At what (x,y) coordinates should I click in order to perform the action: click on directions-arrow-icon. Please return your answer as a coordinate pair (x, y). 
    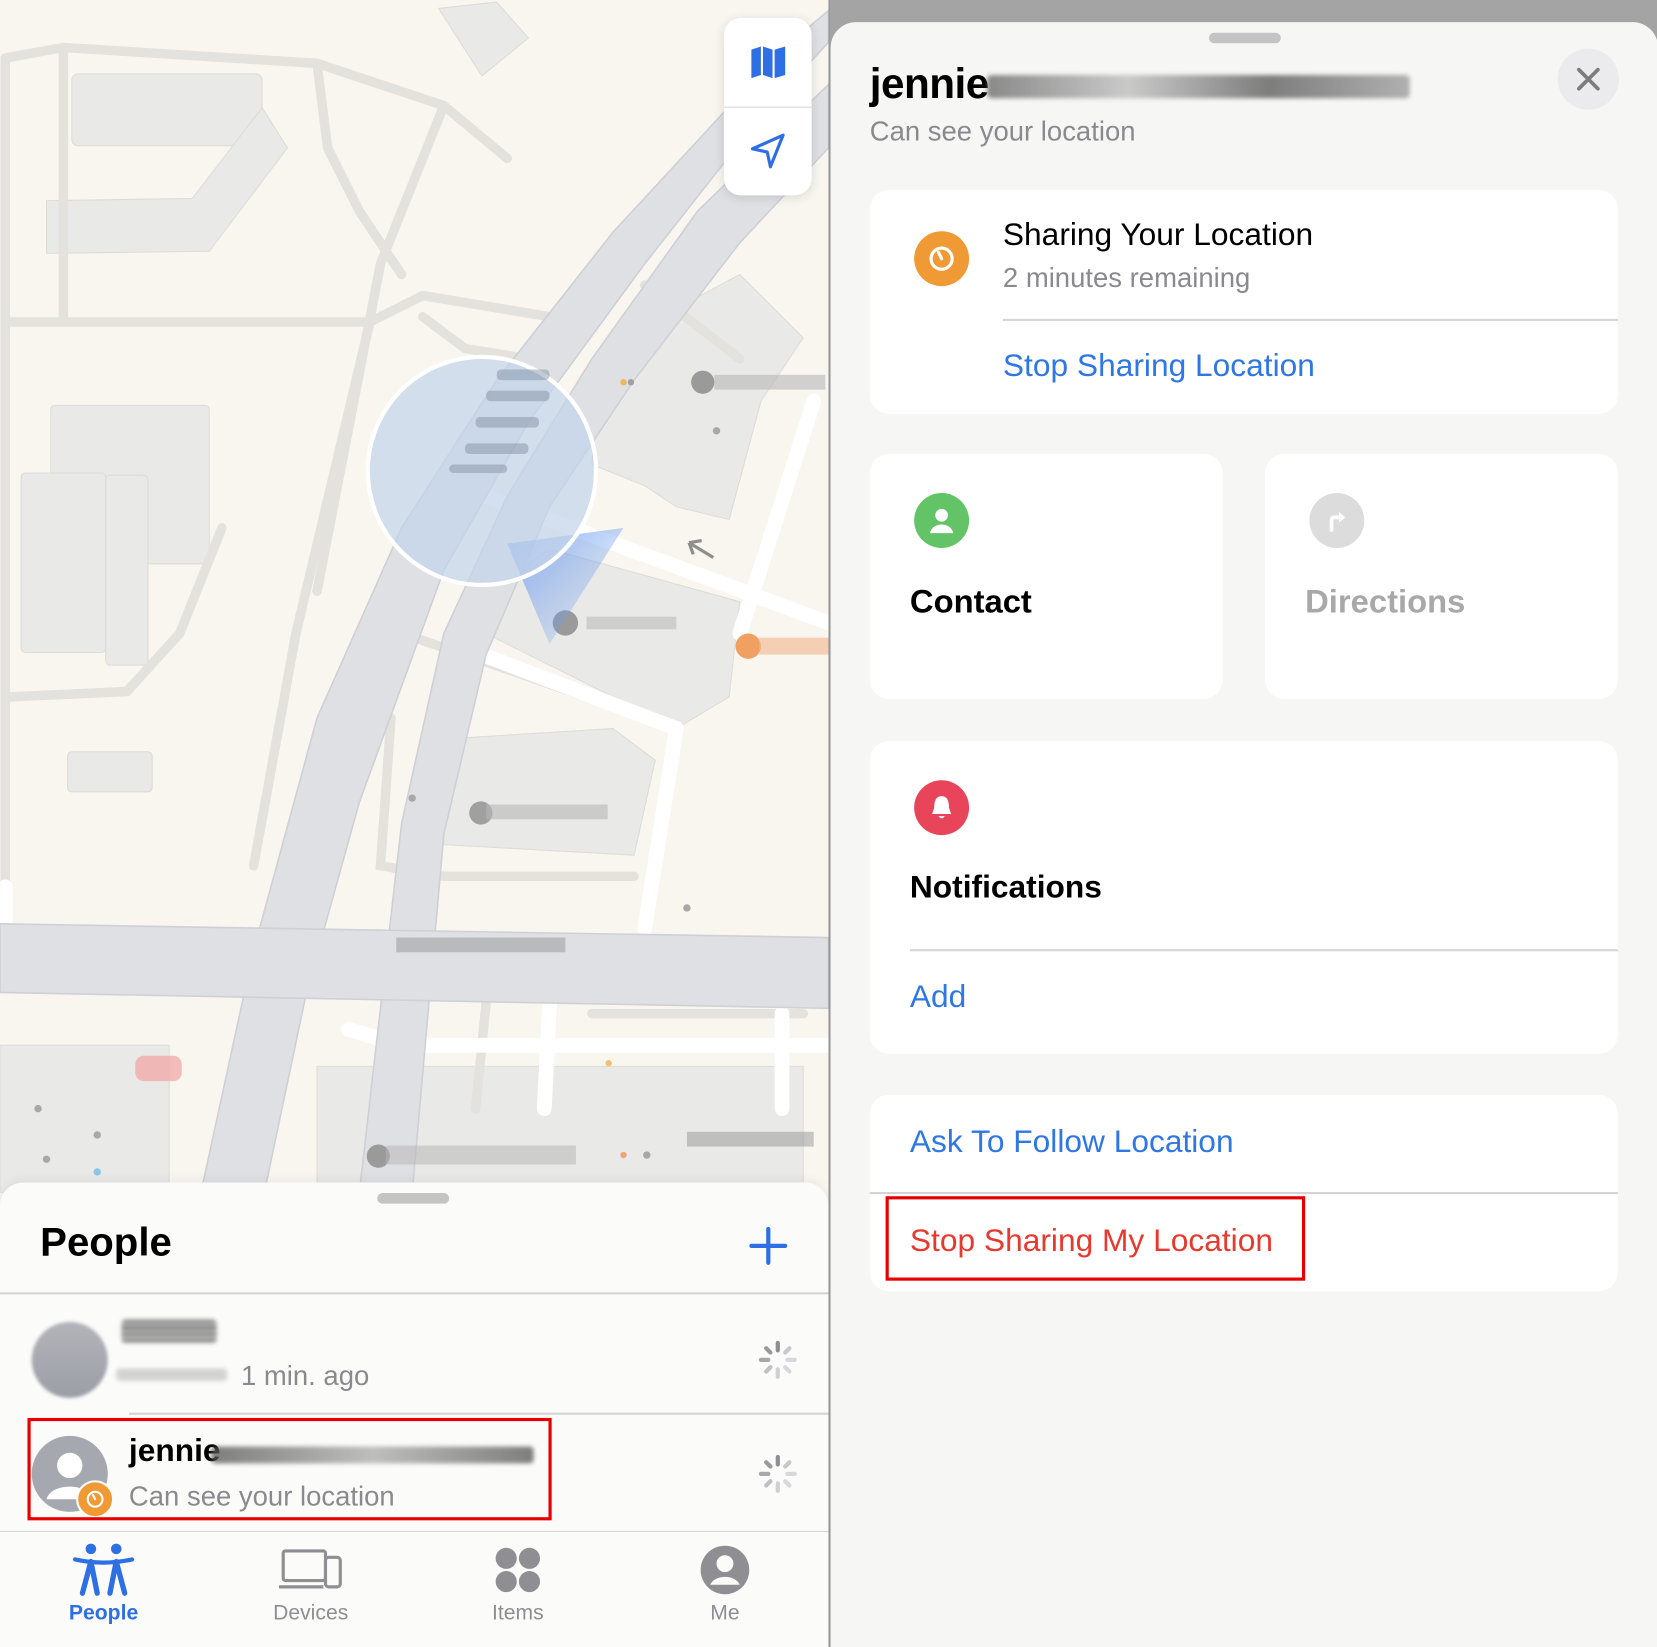
    Looking at the image, I should click on (1337, 522).